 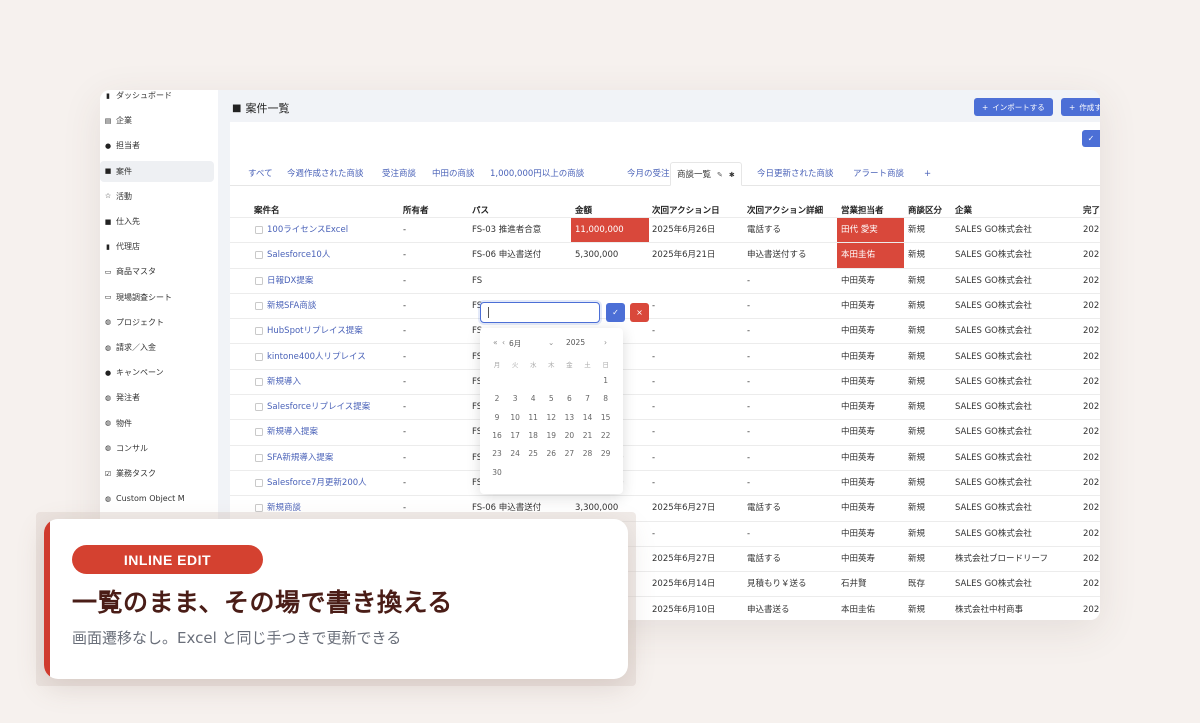 What do you see at coordinates (157, 322) in the screenshot?
I see `sidebar-item: ◍ プロジェクト` at bounding box center [157, 322].